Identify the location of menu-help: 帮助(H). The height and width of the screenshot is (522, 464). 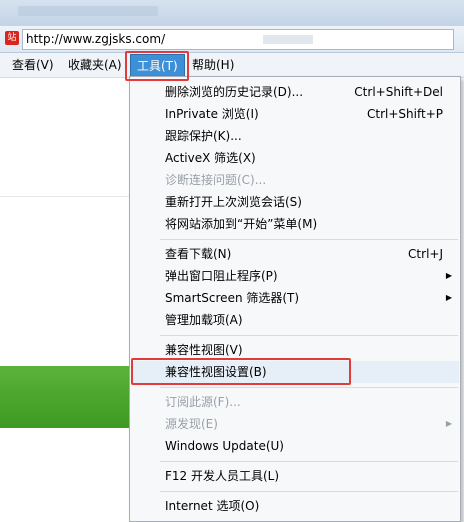
(213, 65).